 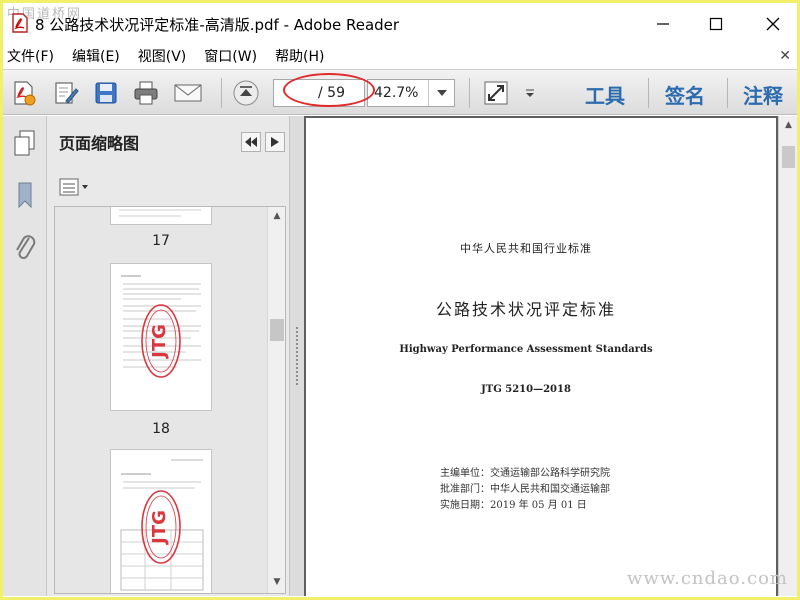 I want to click on red-highlight-annotation, so click(x=329, y=90).